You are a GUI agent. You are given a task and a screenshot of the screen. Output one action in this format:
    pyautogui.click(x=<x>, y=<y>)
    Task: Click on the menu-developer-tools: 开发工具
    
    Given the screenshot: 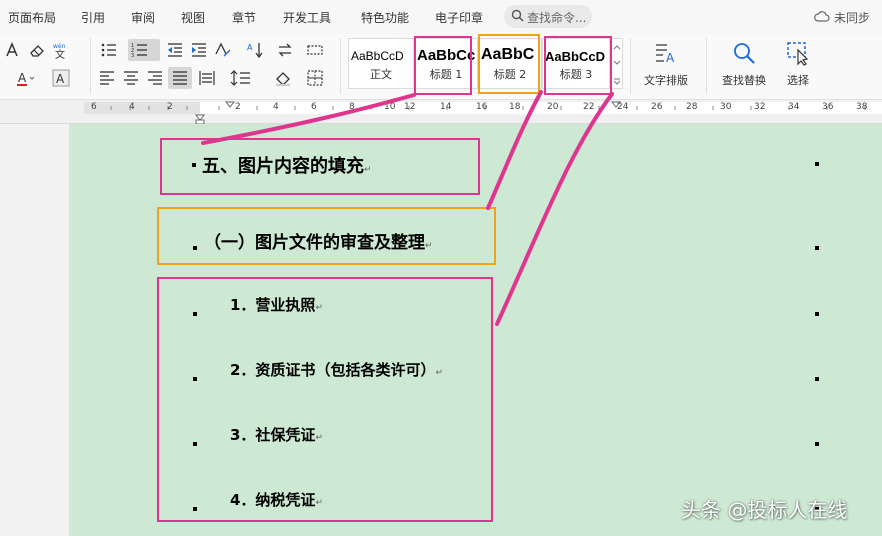 What is the action you would take?
    pyautogui.click(x=307, y=17)
    